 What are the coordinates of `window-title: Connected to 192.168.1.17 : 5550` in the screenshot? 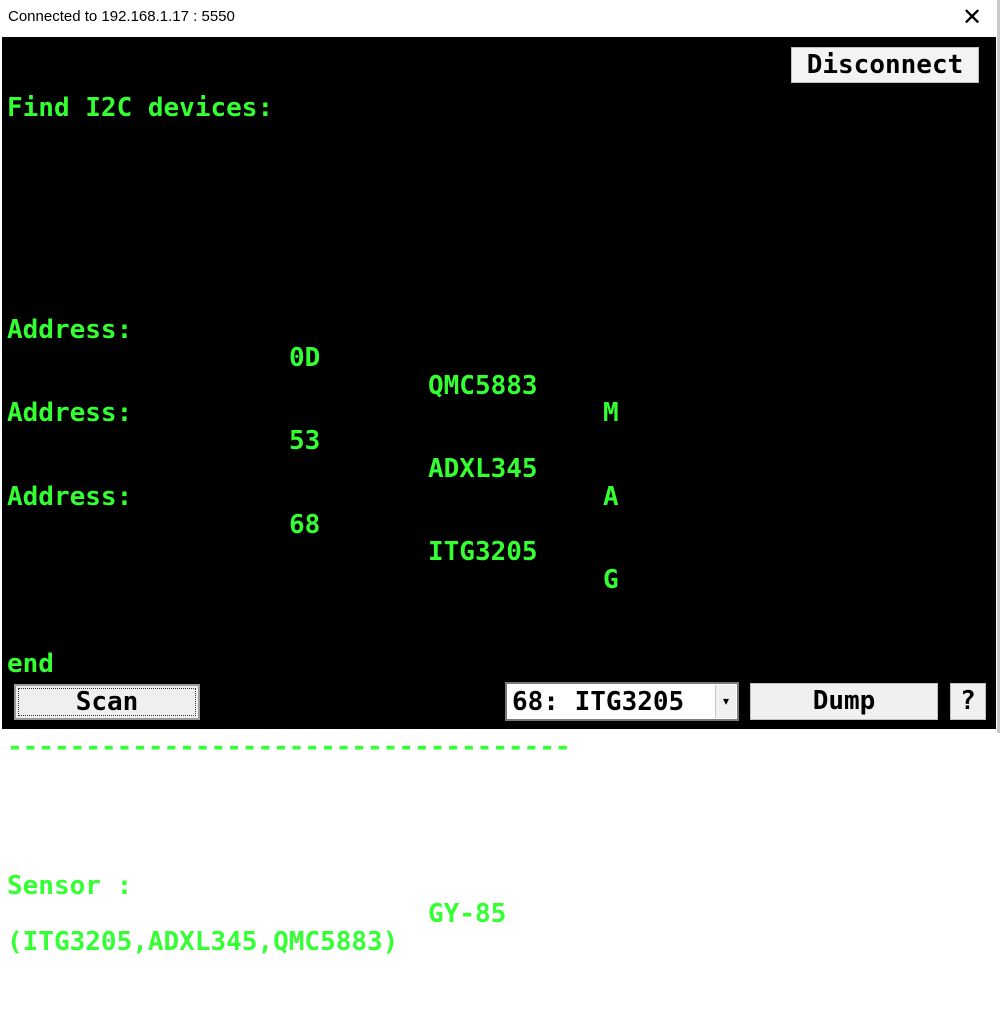 It's located at (121, 16).